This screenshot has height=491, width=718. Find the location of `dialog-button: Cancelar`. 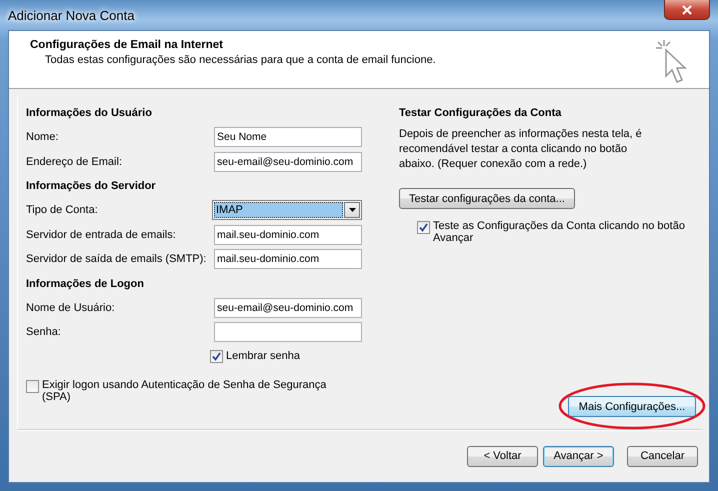

dialog-button: Cancelar is located at coordinates (662, 456).